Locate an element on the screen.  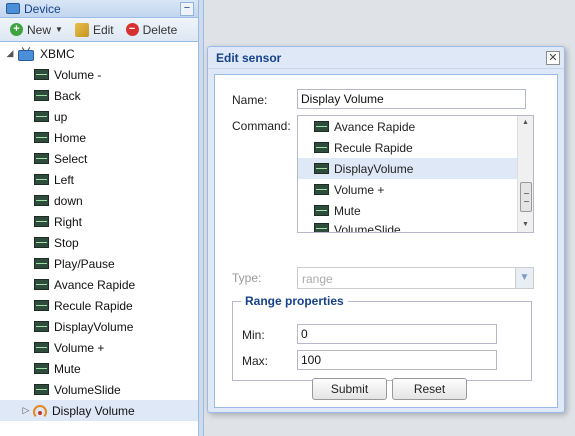
list-item-label: VolumeSlide is located at coordinates (367, 228).